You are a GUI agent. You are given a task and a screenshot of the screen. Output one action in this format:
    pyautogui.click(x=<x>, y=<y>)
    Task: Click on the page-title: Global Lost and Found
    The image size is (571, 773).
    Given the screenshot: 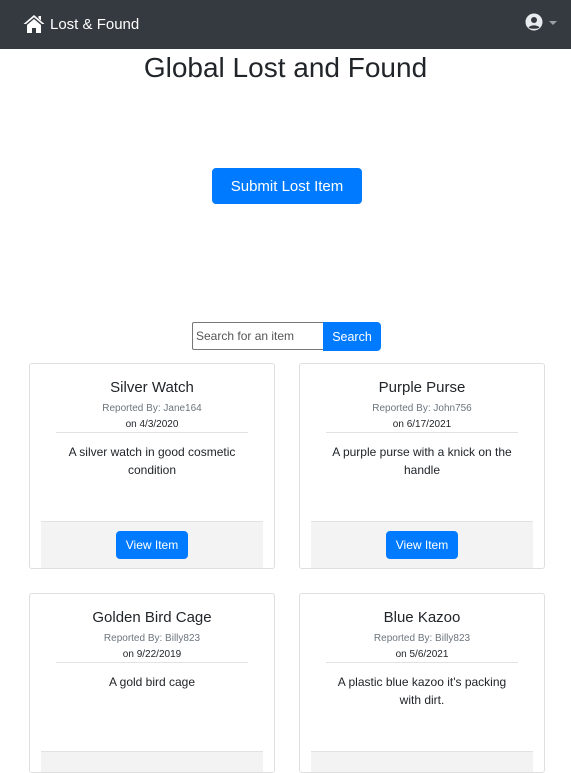 What is the action you would take?
    pyautogui.click(x=285, y=67)
    